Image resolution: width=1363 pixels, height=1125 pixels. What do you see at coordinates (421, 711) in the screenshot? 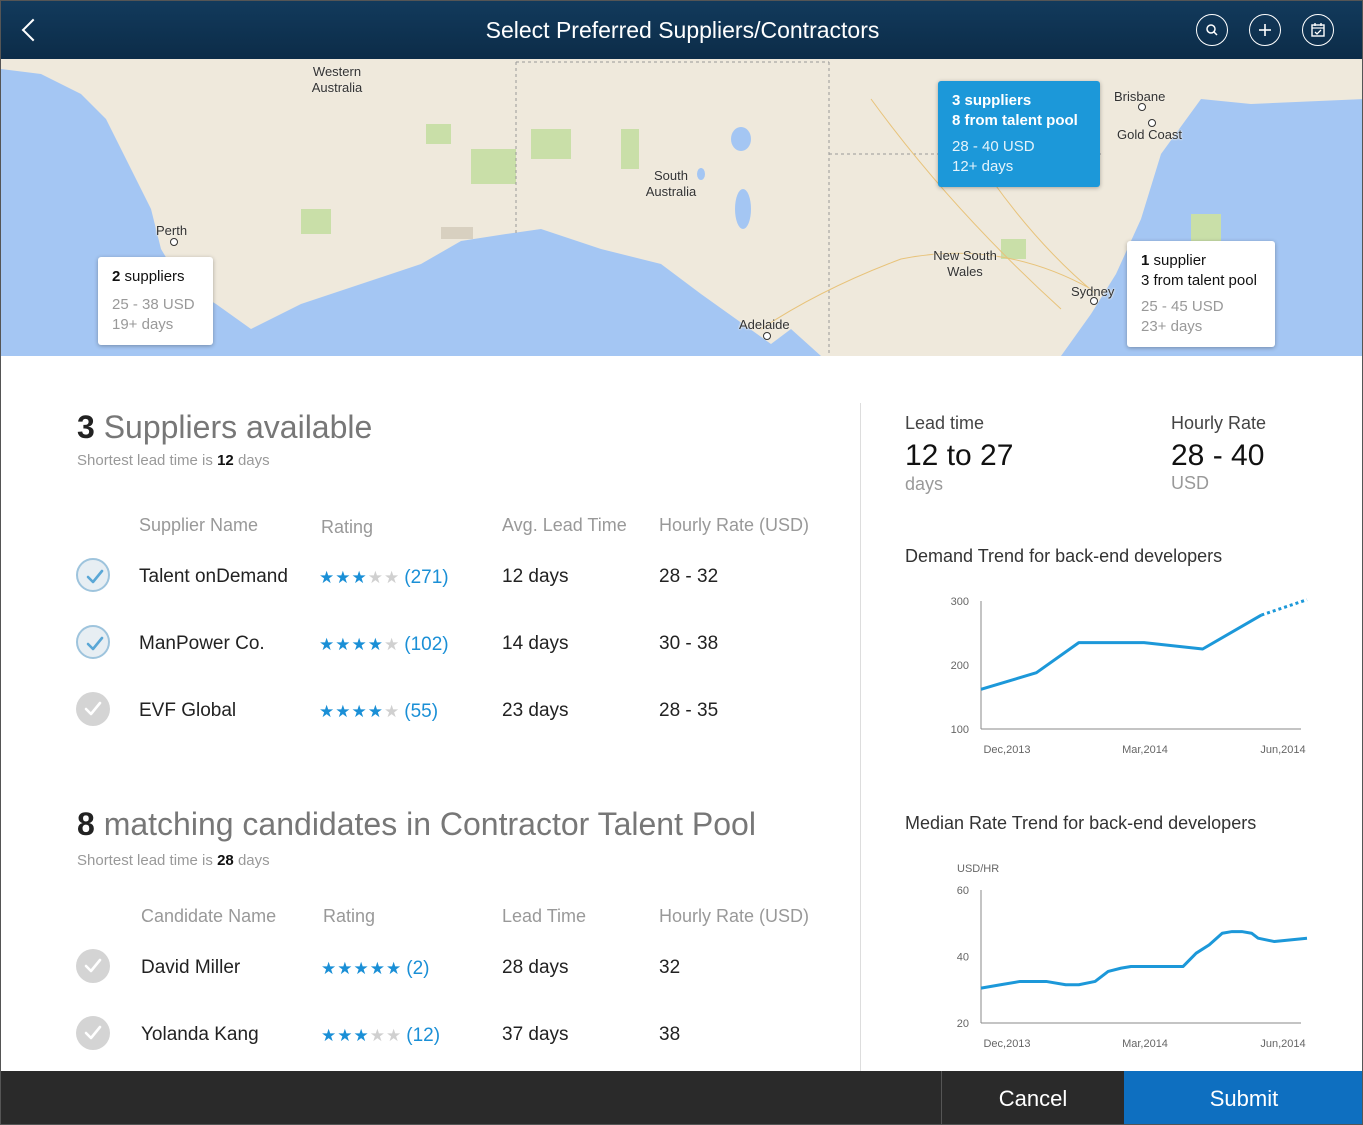
I see `review-count: (55)` at bounding box center [421, 711].